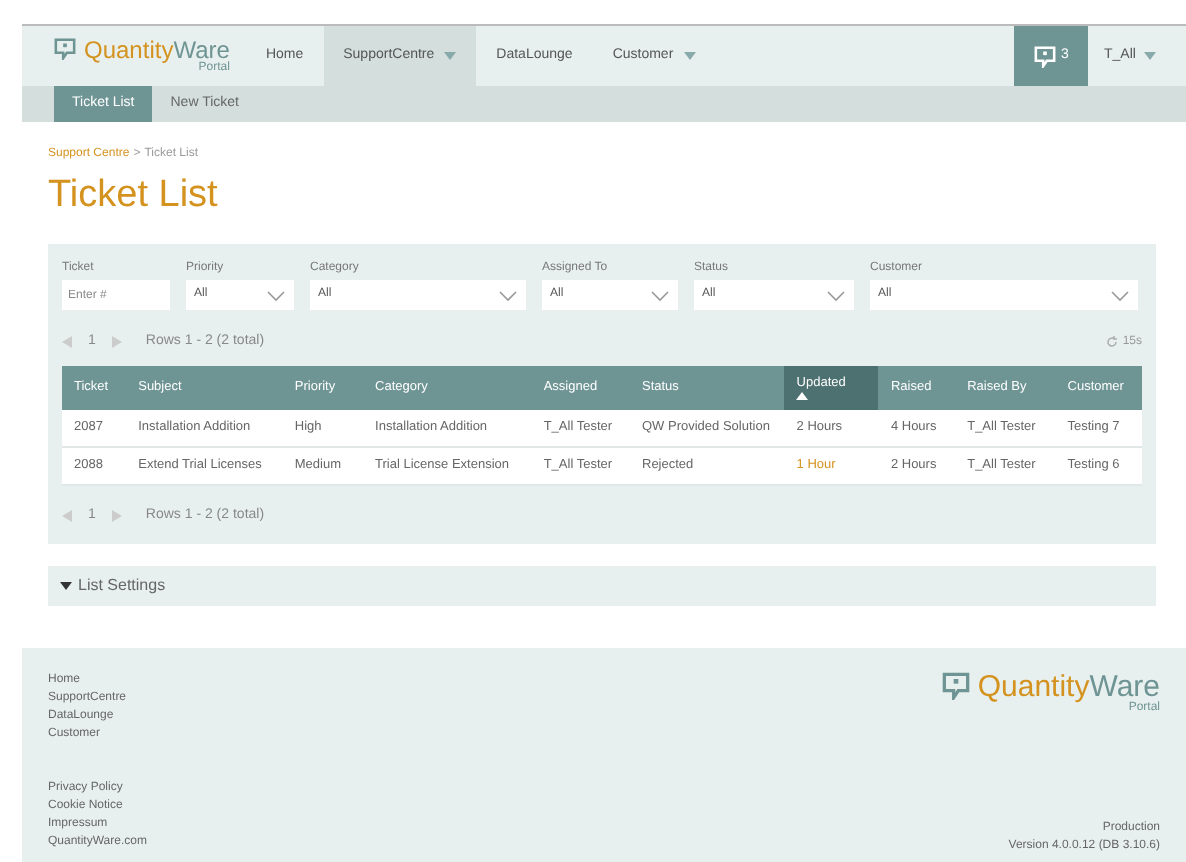  What do you see at coordinates (1112, 342) in the screenshot?
I see `refresh-icon` at bounding box center [1112, 342].